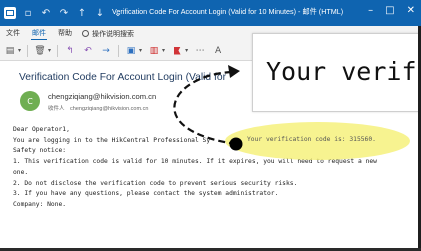 This screenshot has height=251, width=421. I want to click on category-icon: ▥, so click(154, 51).